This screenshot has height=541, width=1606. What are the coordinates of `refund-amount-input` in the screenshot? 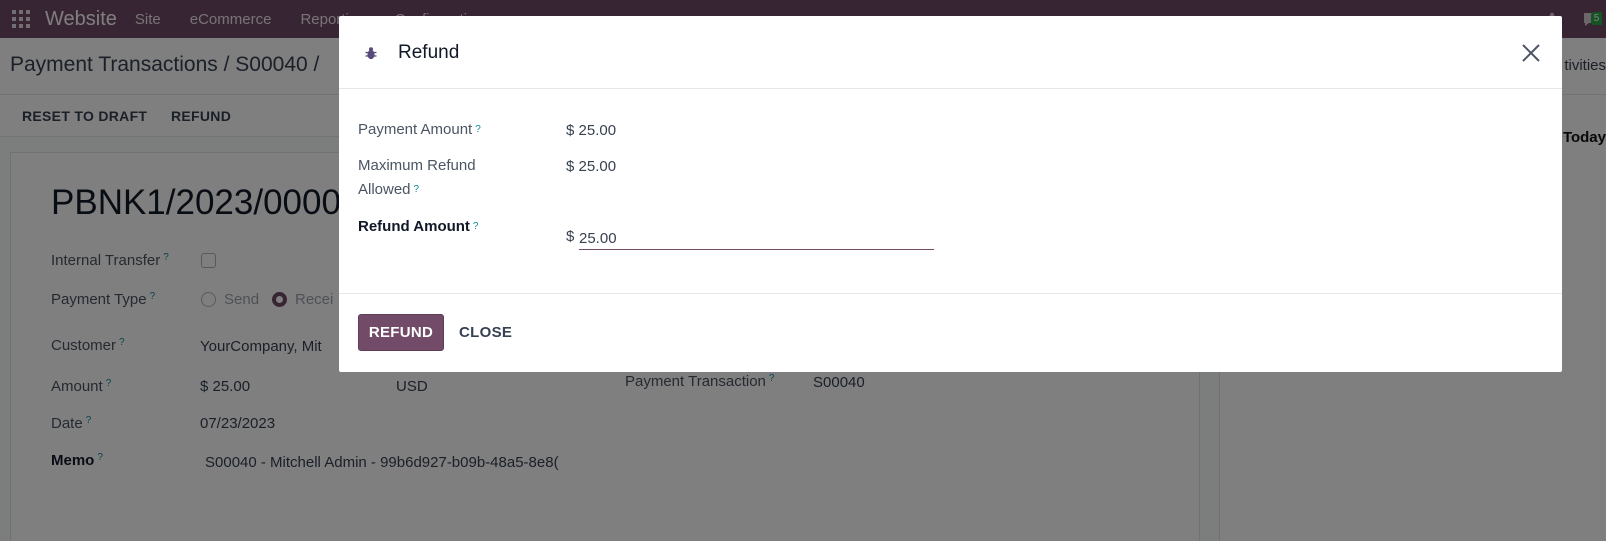 It's located at (756, 236).